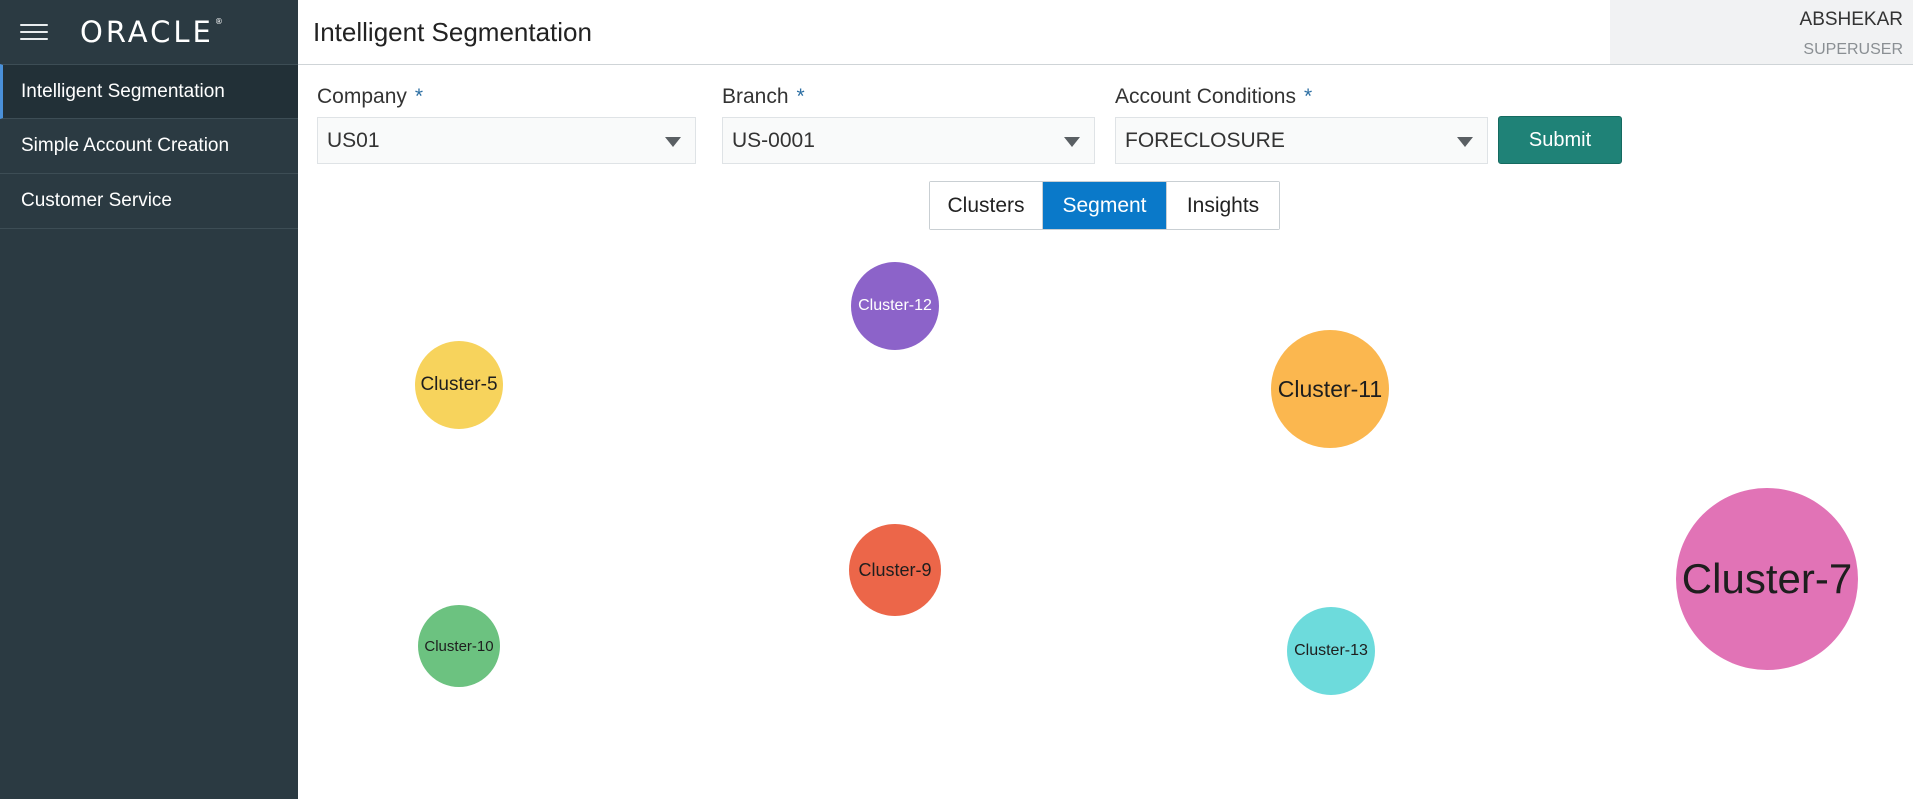 This screenshot has width=1913, height=799. Describe the element at coordinates (370, 96) in the screenshot. I see `company-label: Company *` at that location.